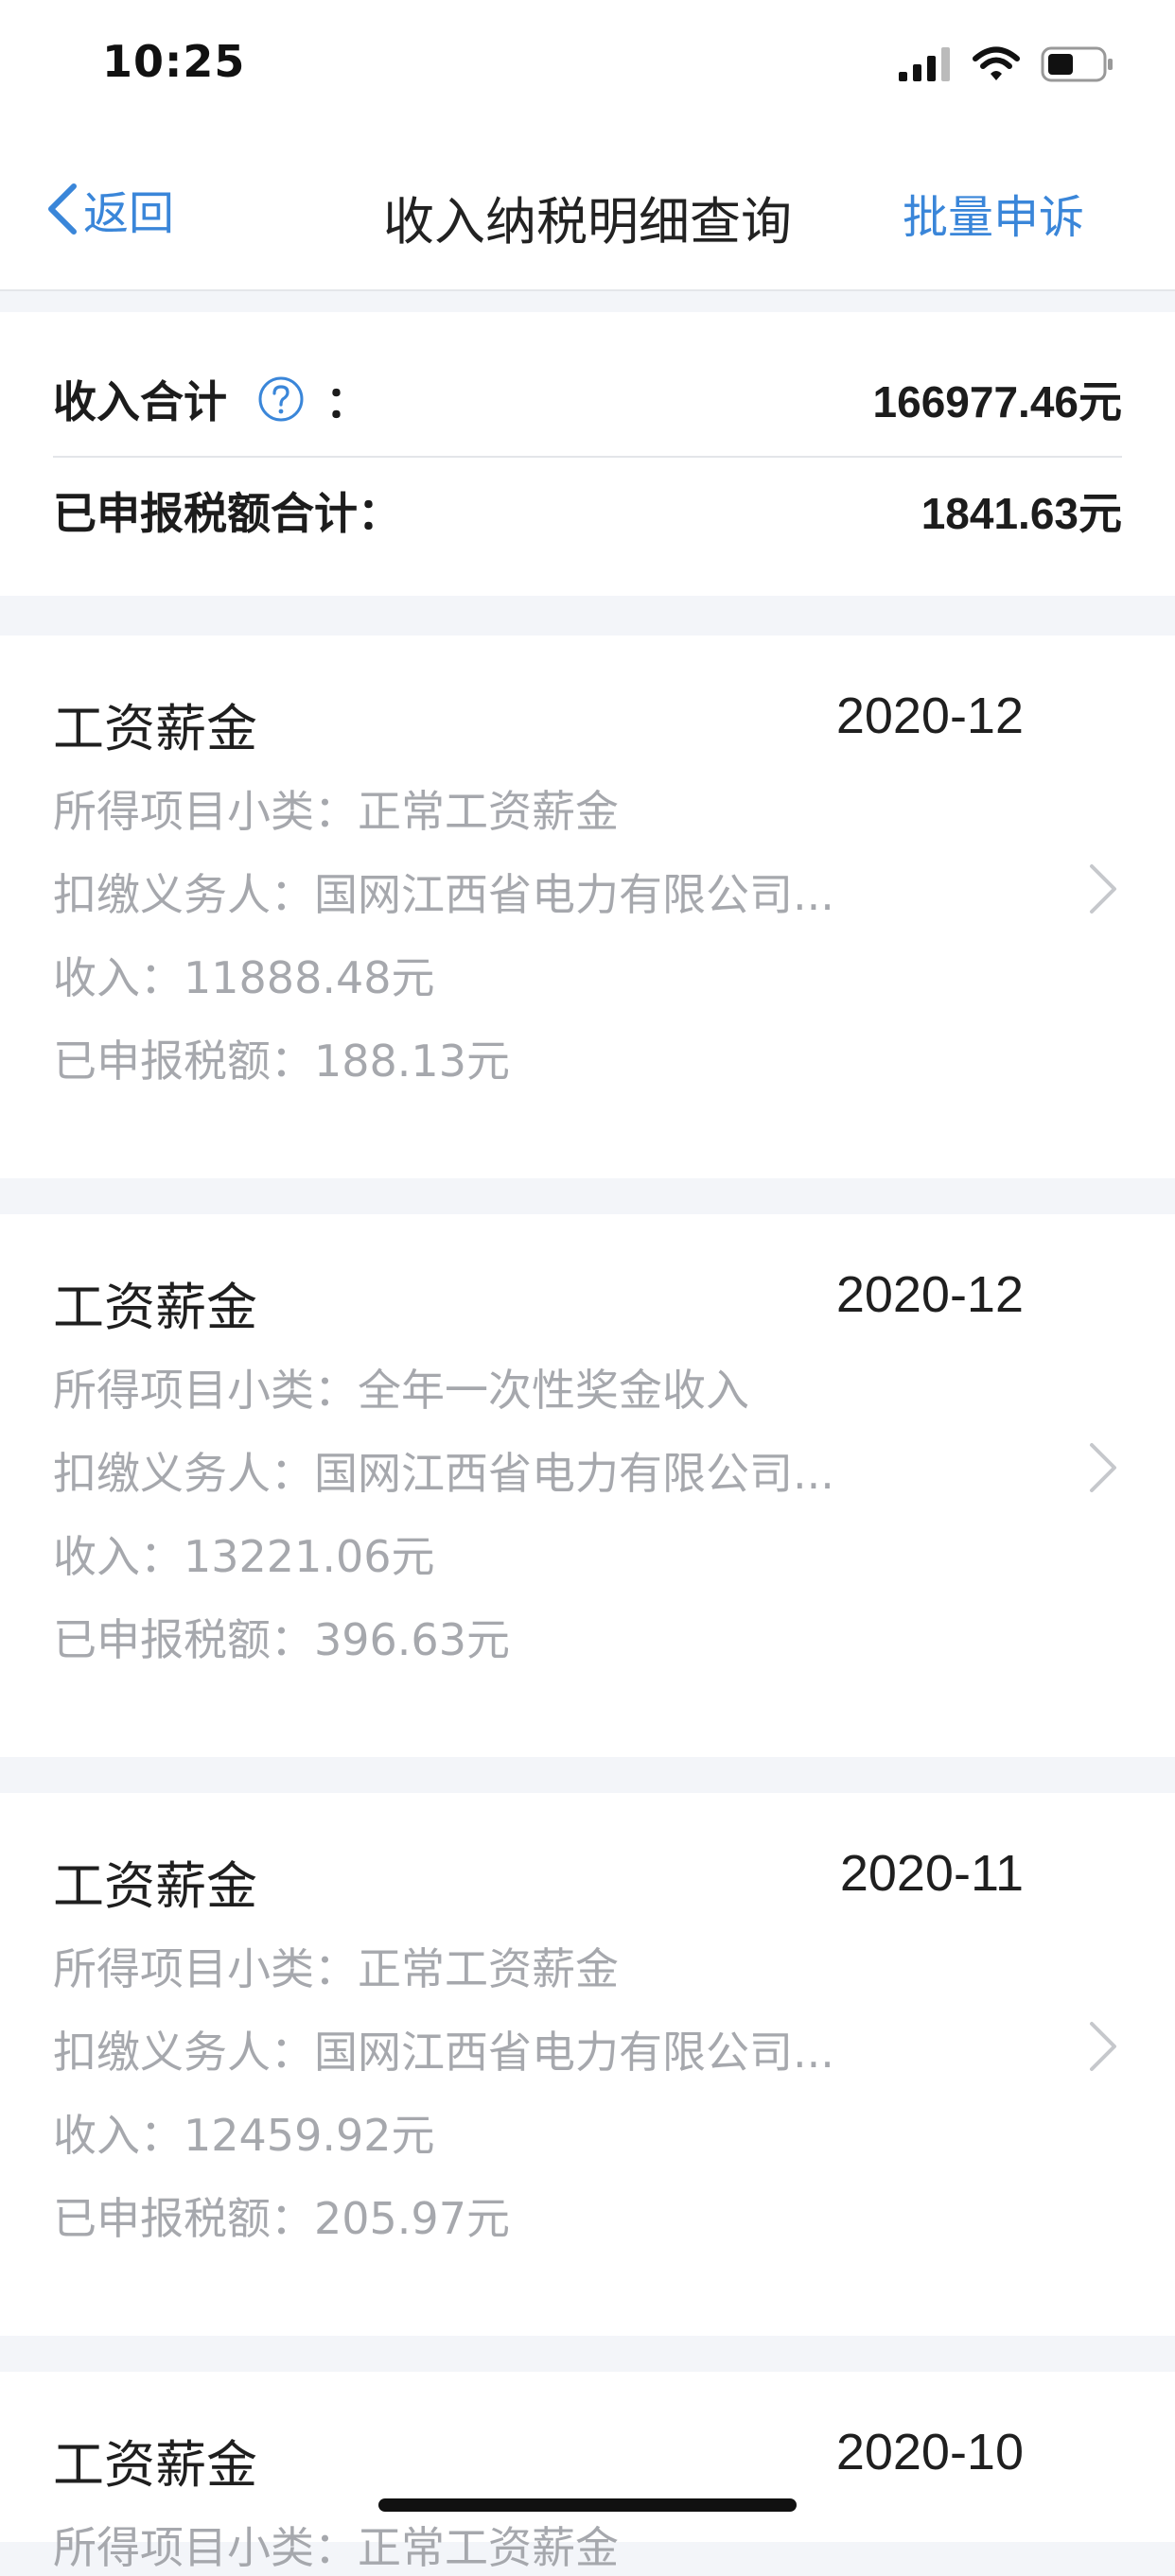 The image size is (1175, 2576). What do you see at coordinates (997, 401) in the screenshot?
I see `income-total-value: 166977.46元` at bounding box center [997, 401].